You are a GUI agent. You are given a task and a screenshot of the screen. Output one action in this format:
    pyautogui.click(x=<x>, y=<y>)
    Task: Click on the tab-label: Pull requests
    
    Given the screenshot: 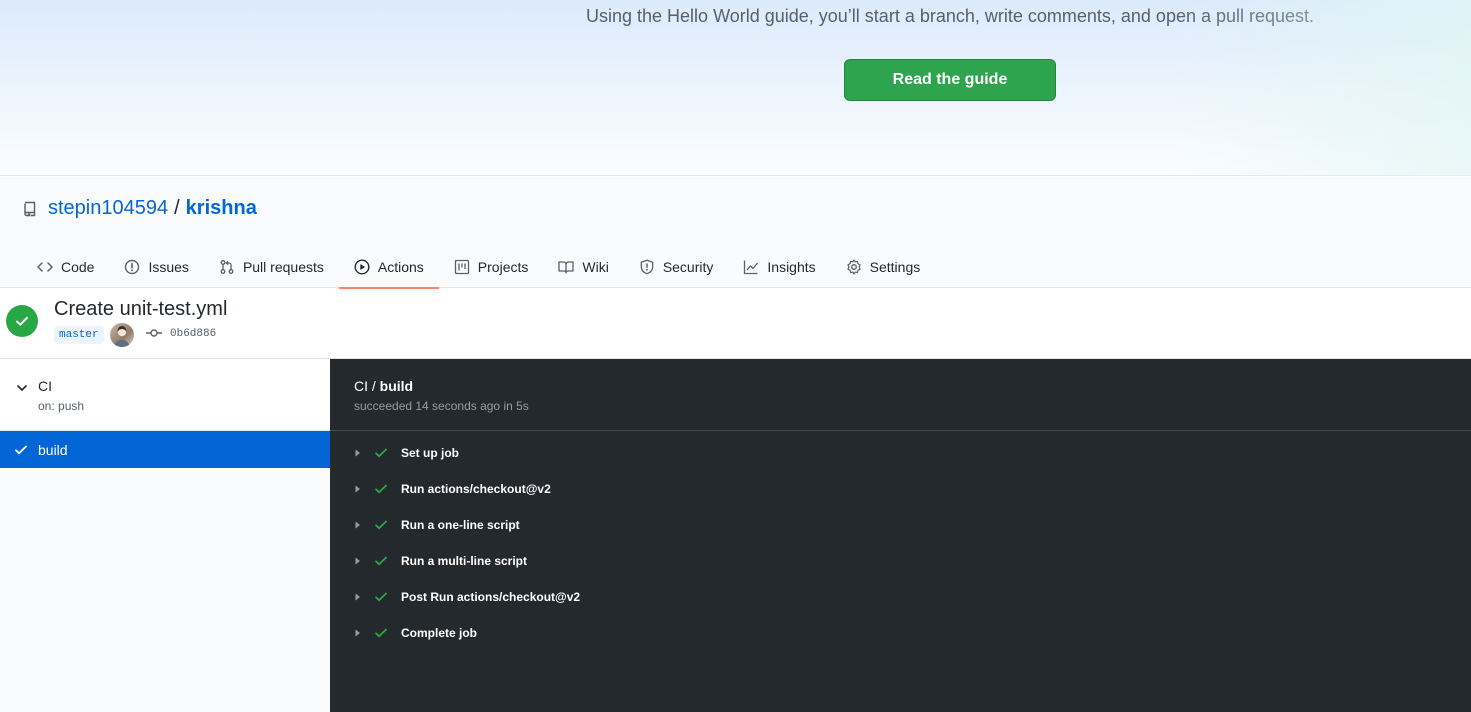 What is the action you would take?
    pyautogui.click(x=283, y=266)
    